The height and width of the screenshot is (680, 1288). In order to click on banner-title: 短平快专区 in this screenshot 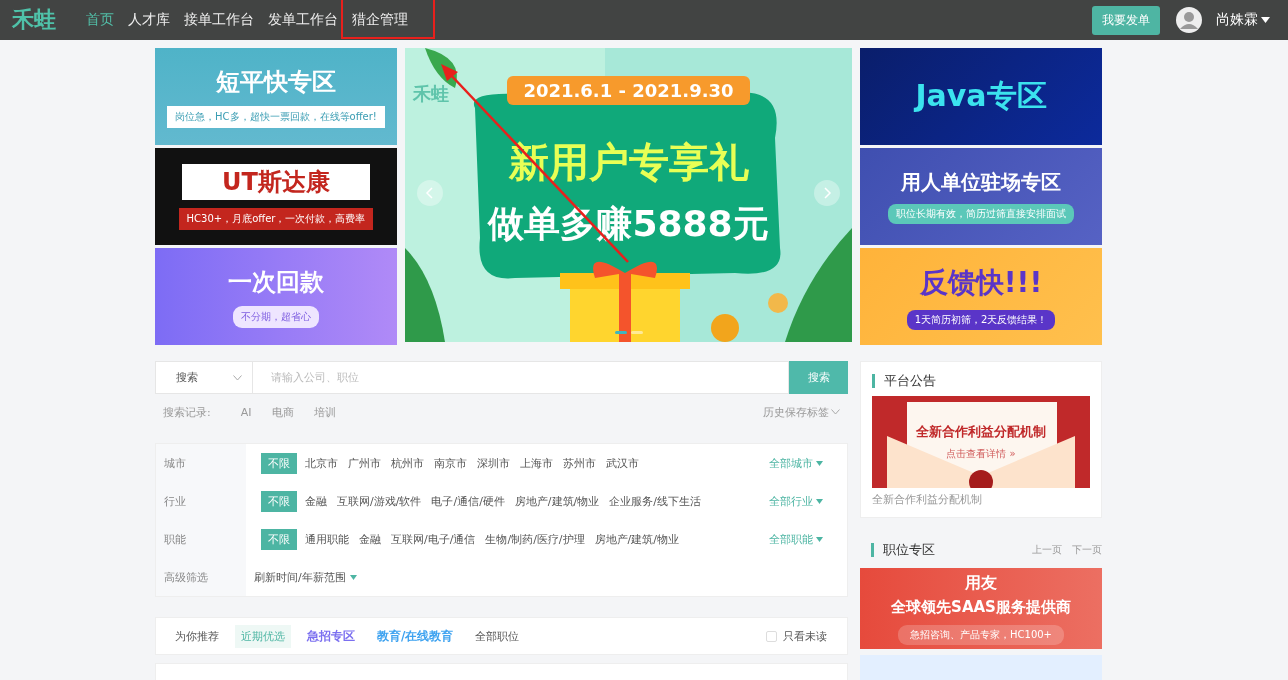, I will do `click(276, 82)`.